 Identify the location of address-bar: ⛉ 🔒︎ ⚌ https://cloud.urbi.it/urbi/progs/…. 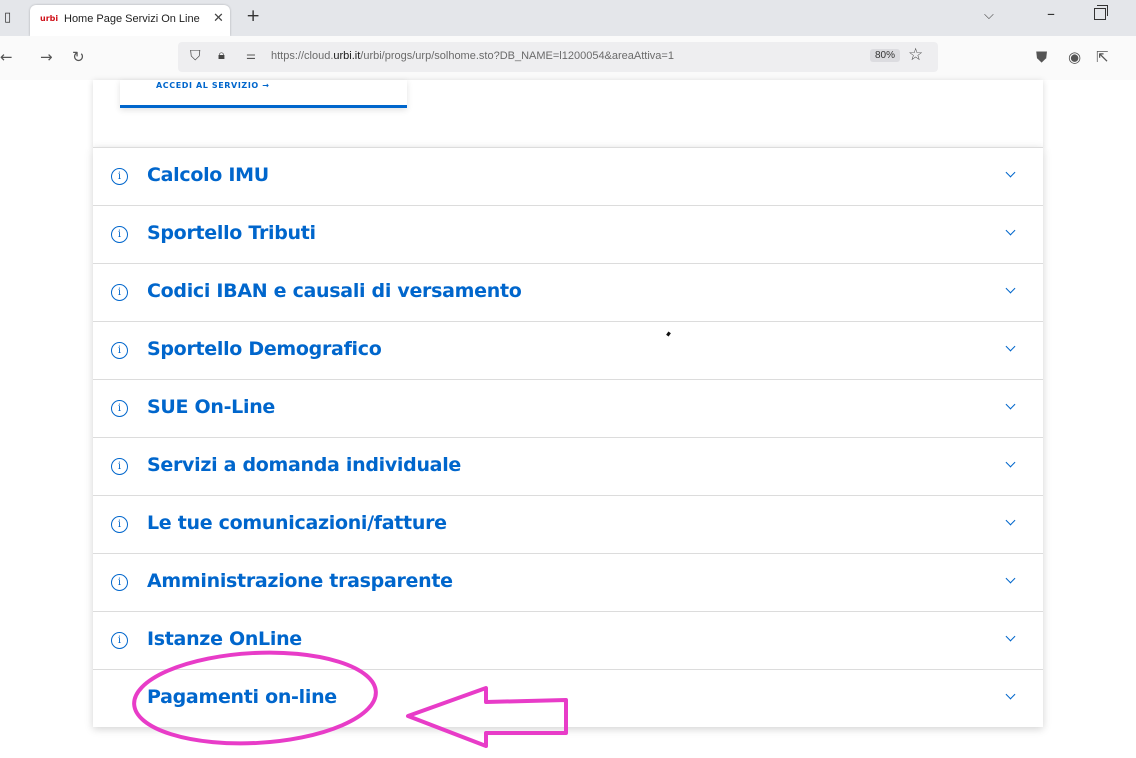
(558, 57).